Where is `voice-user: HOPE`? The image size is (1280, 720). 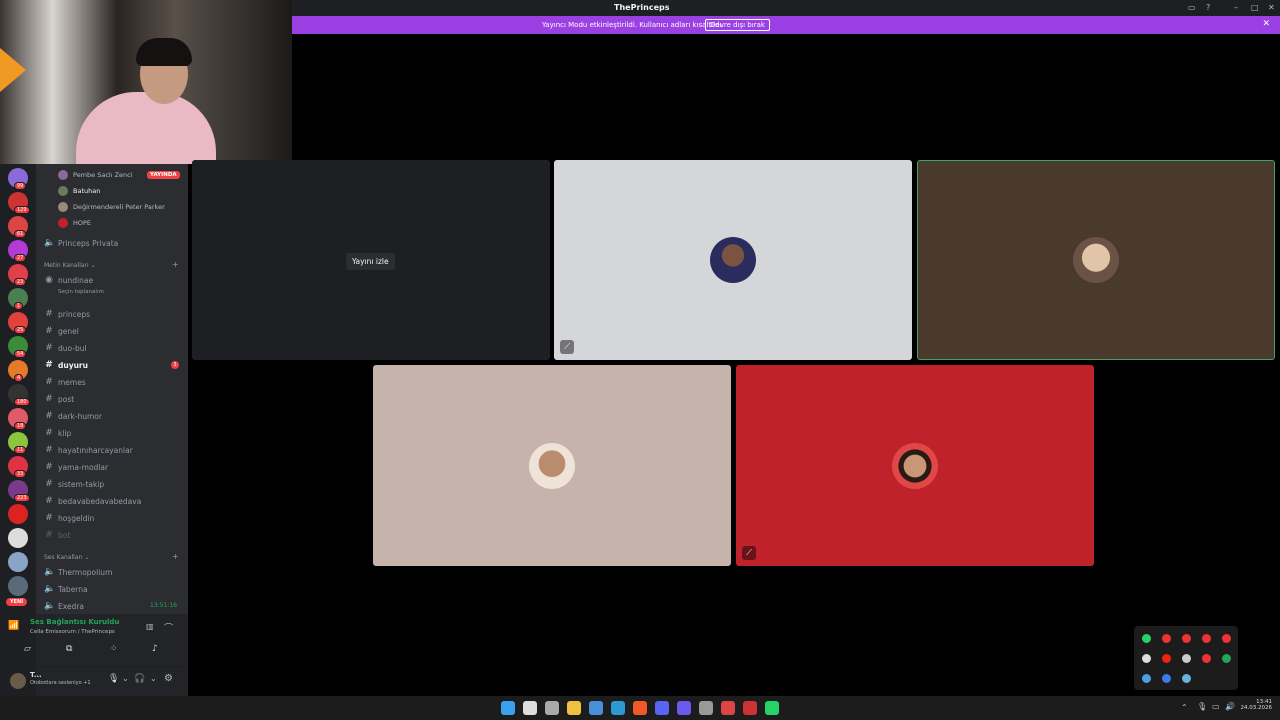 voice-user: HOPE is located at coordinates (74, 223).